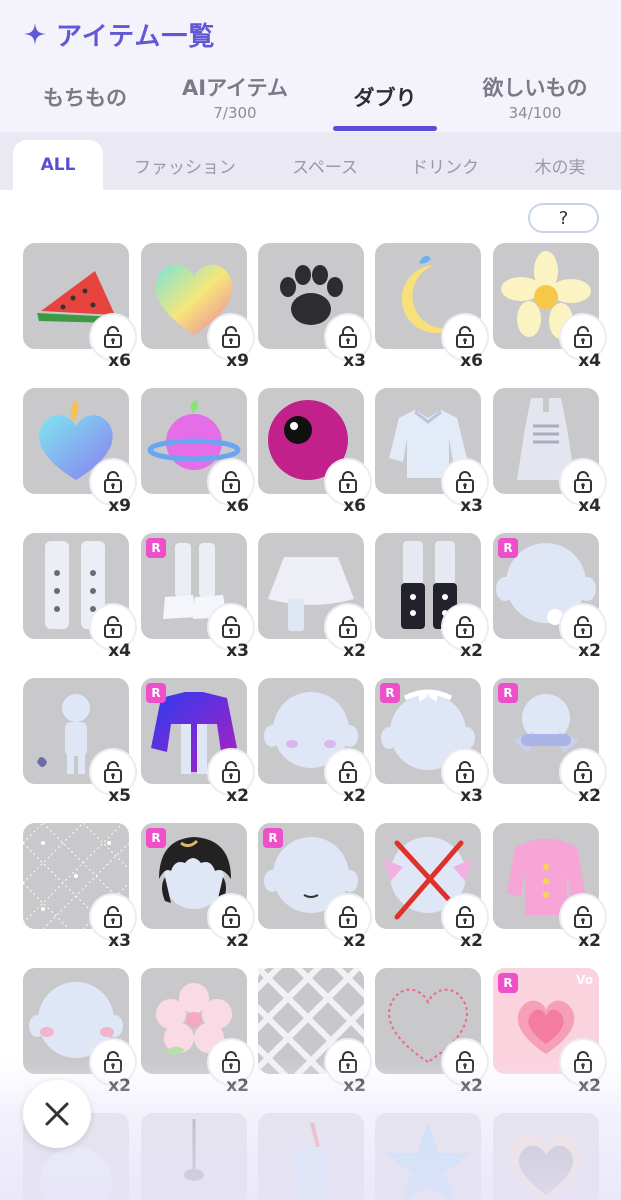 This screenshot has width=621, height=1200. Describe the element at coordinates (549, 307) in the screenshot. I see `item-card-plumeria-flower: x4` at that location.